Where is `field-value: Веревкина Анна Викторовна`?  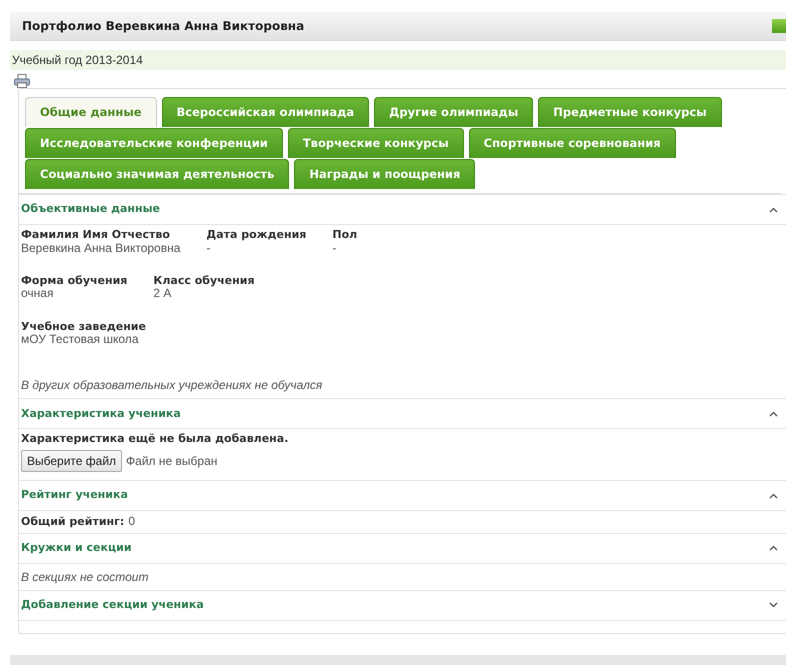
field-value: Веревкина Анна Викторовна is located at coordinates (100, 248).